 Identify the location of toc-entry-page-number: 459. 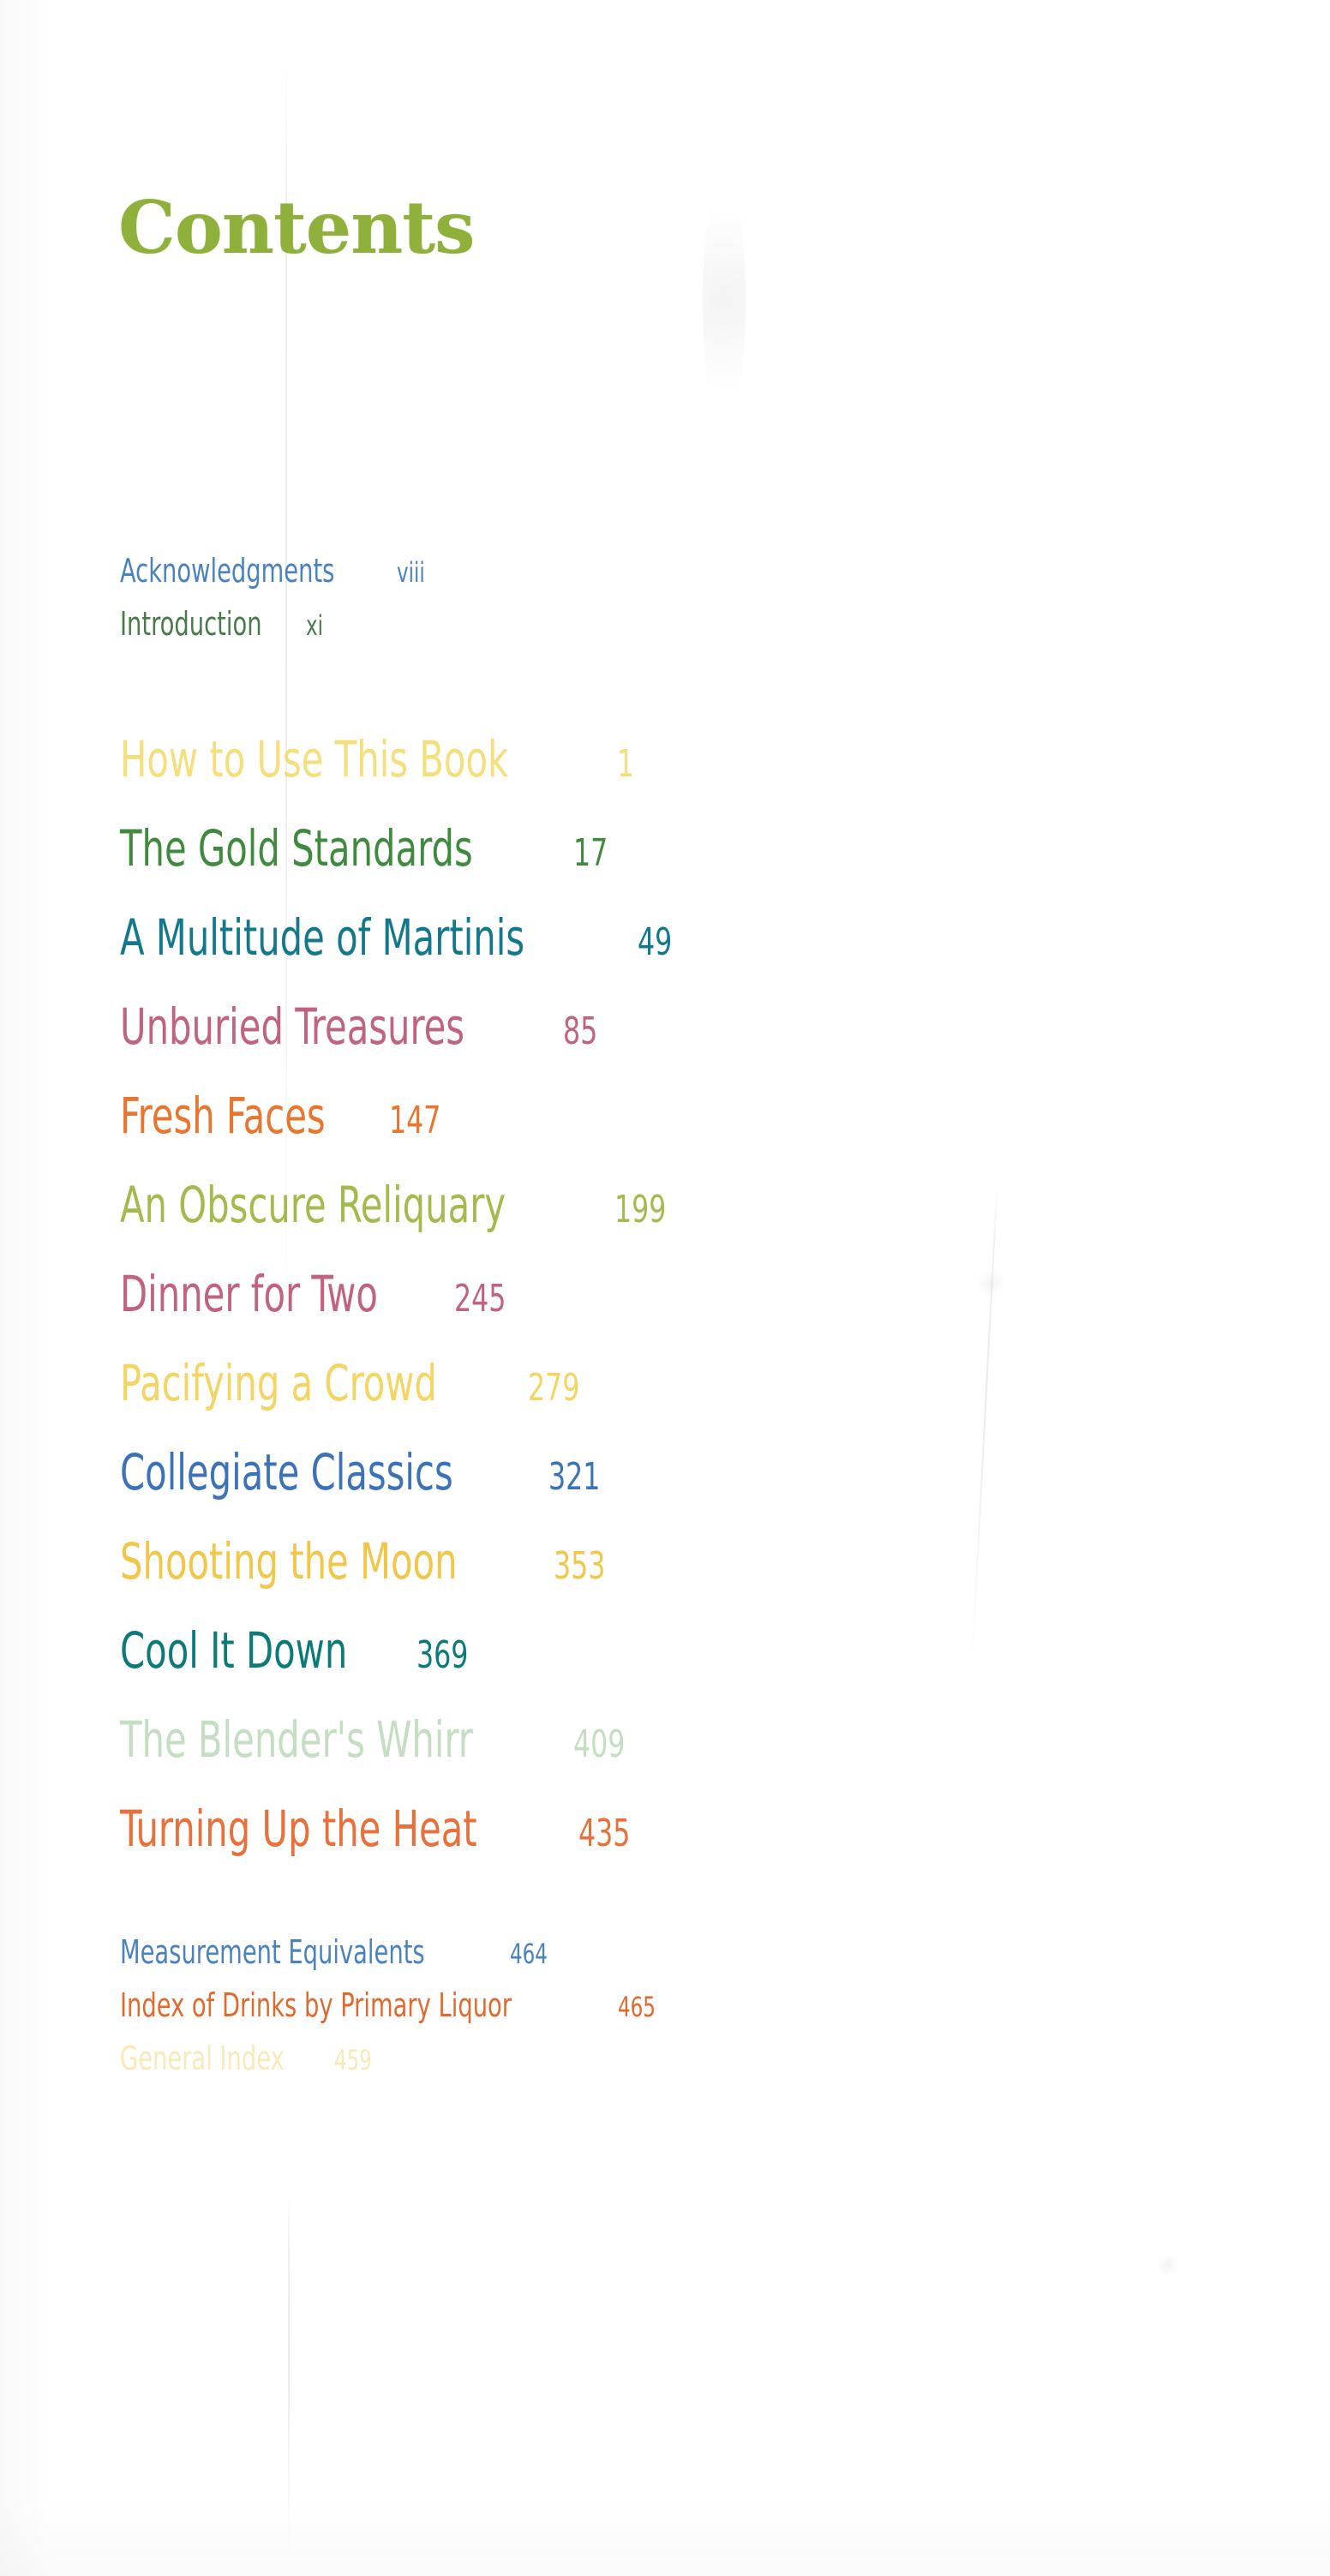
(352, 2060).